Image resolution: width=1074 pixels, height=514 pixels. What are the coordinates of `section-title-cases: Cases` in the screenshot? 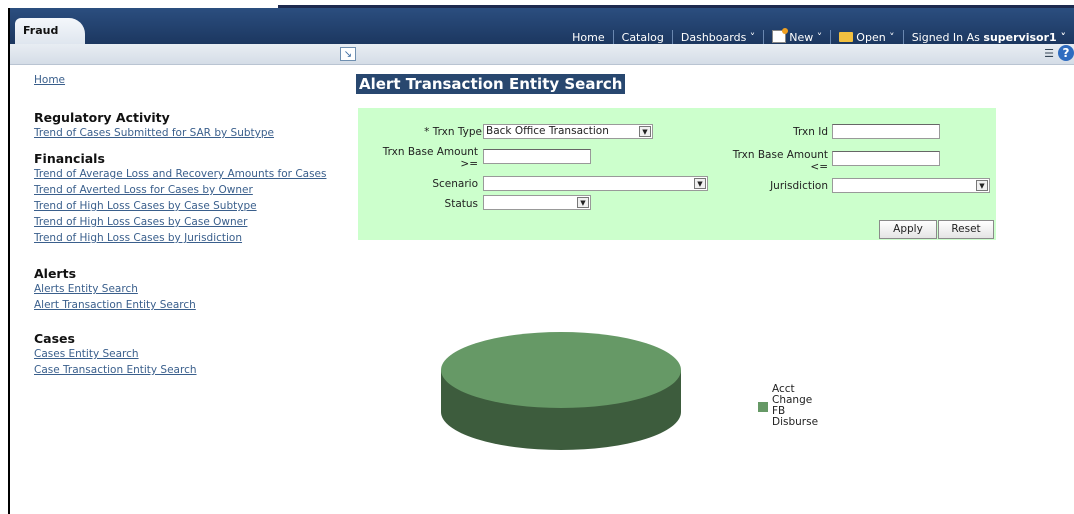 It's located at (54, 338).